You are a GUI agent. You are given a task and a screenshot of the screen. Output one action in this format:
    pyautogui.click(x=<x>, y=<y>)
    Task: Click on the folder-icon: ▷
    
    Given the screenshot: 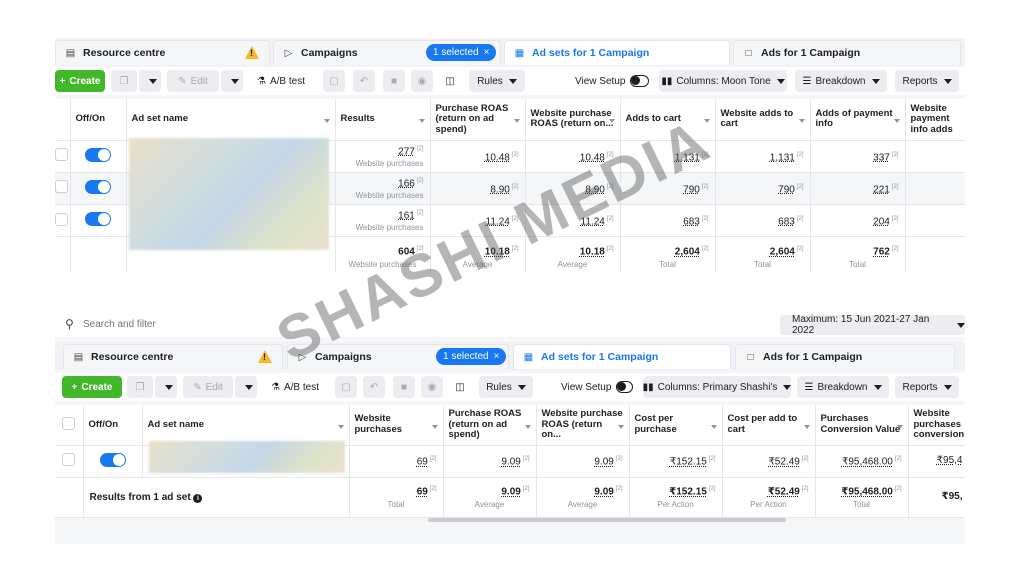 What is the action you would take?
    pyautogui.click(x=302, y=357)
    